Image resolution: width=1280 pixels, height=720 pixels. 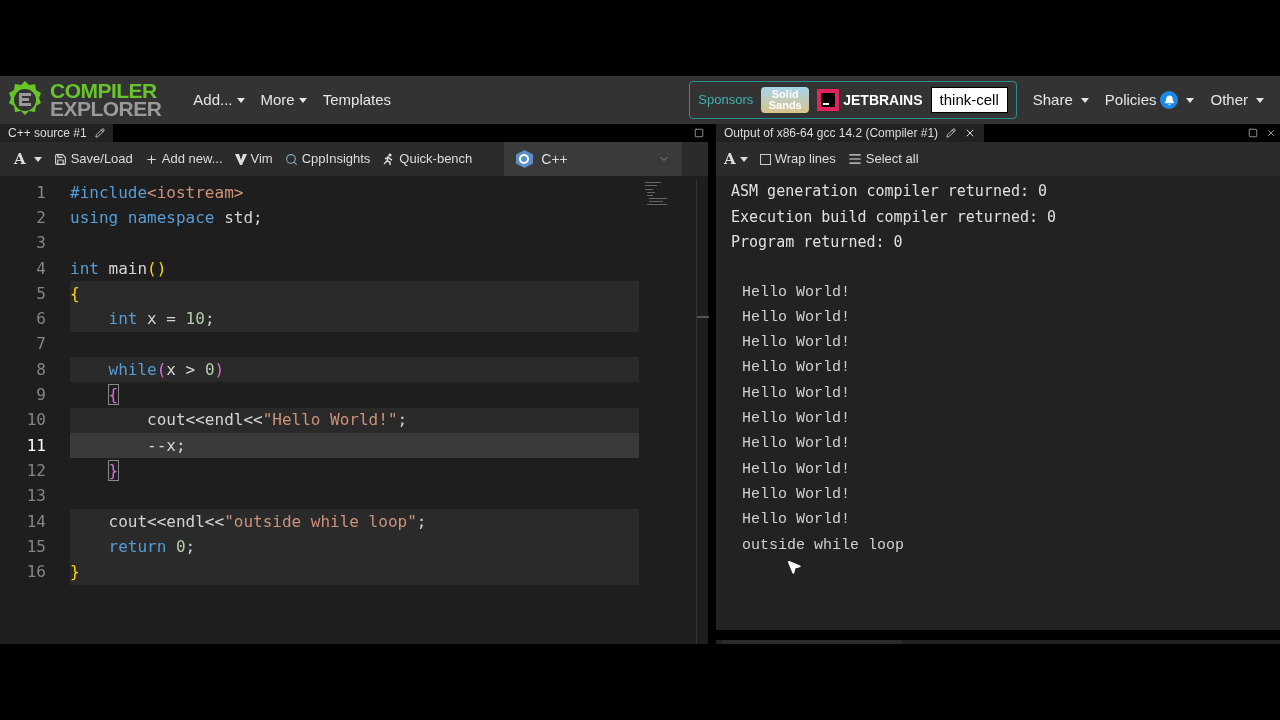 I want to click on toolbar-button: A, so click(x=28, y=159).